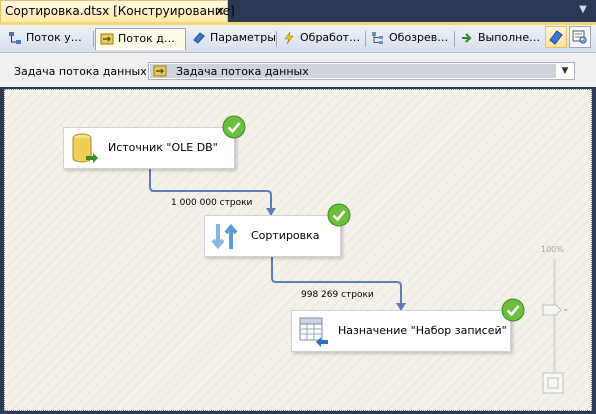 Image resolution: width=596 pixels, height=414 pixels. I want to click on component-ole-db-source: Источник "OLE DB", so click(149, 148).